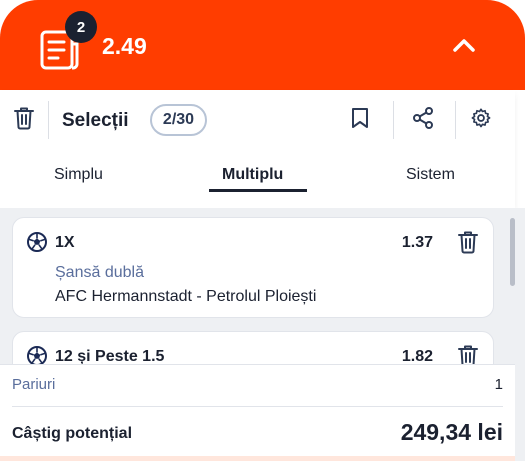 This screenshot has width=525, height=461. What do you see at coordinates (451, 432) in the screenshot?
I see `potential-win-value: 249,34 lei` at bounding box center [451, 432].